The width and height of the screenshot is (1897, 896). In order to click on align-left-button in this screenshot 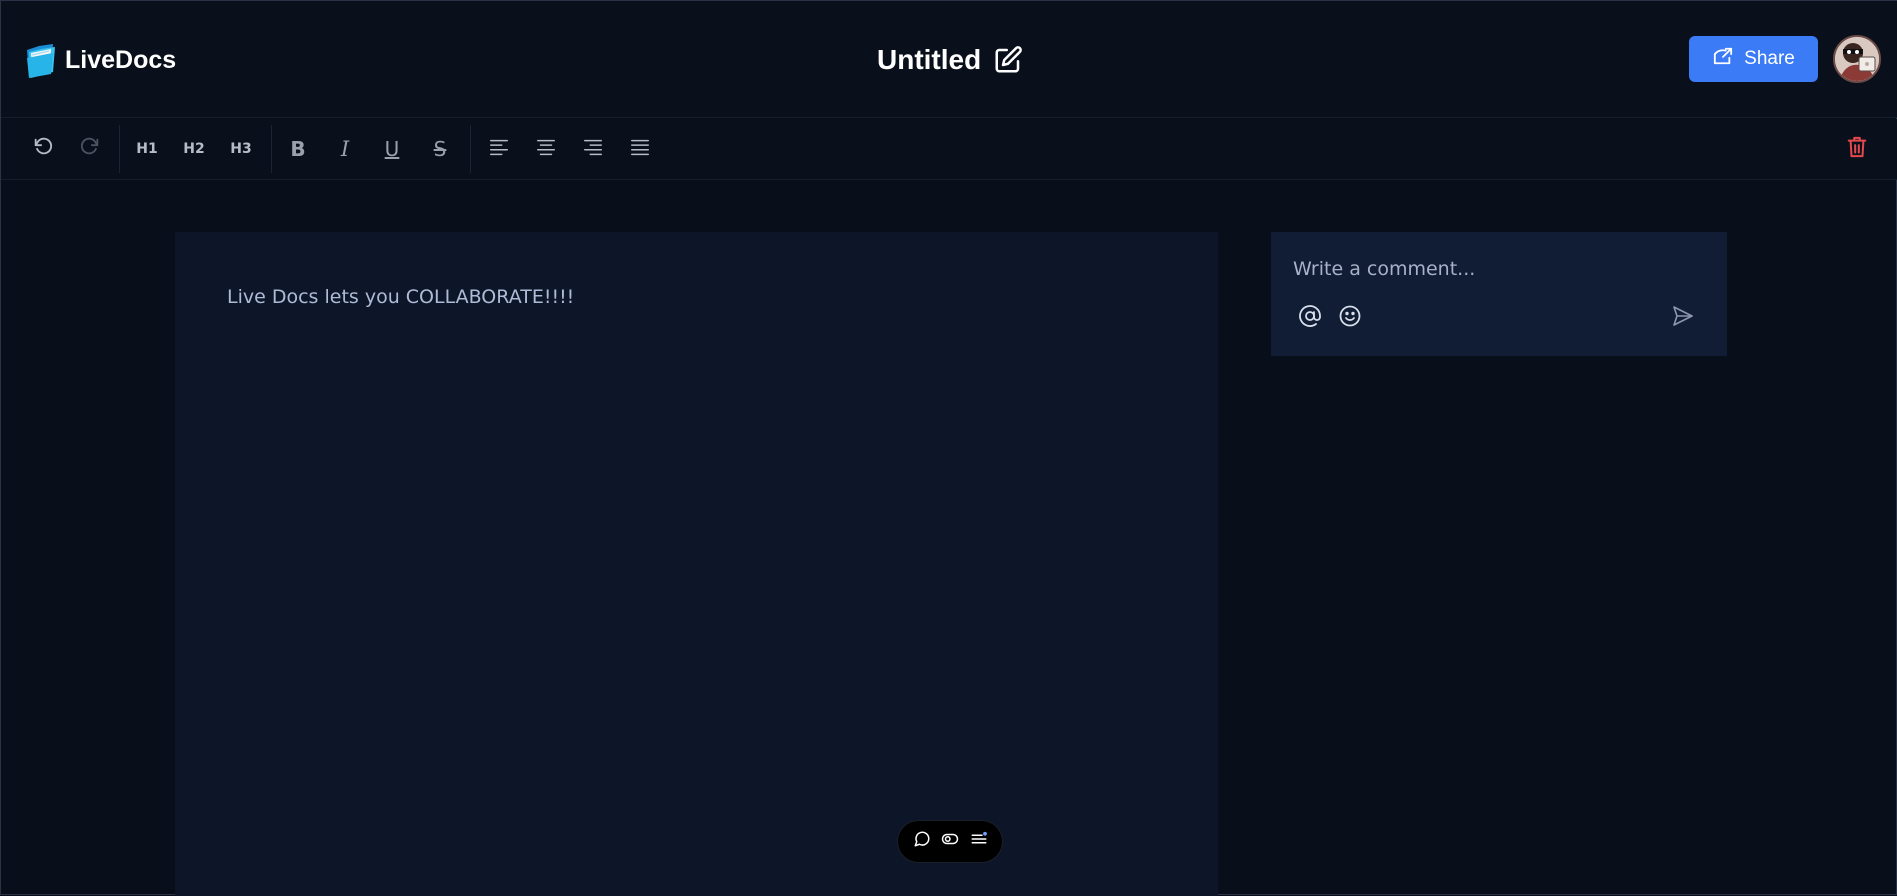, I will do `click(499, 149)`.